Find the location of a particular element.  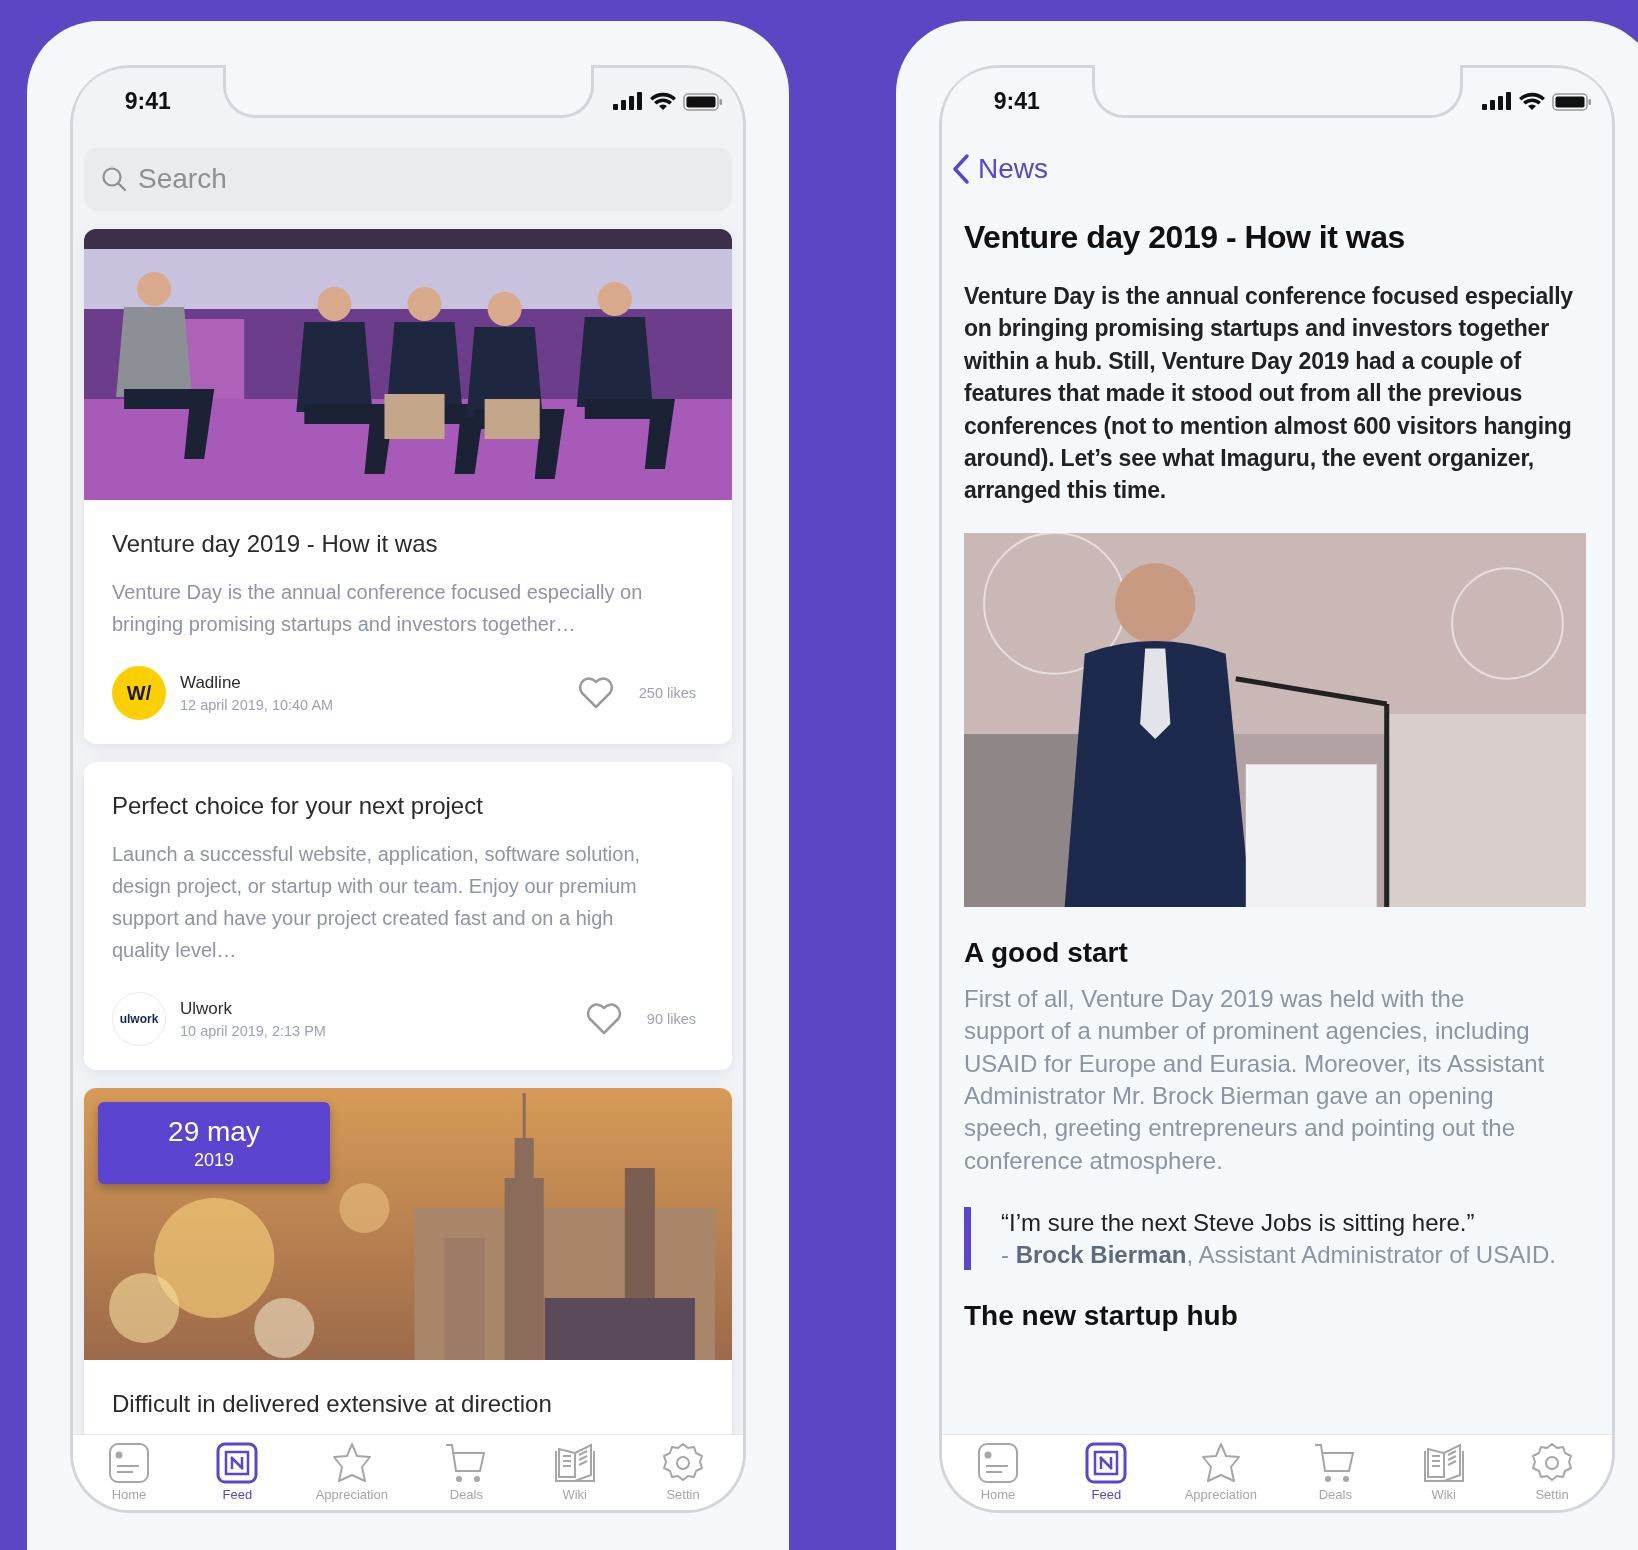

post-date: 12 april 2019, 10:40 AM is located at coordinates (257, 705).